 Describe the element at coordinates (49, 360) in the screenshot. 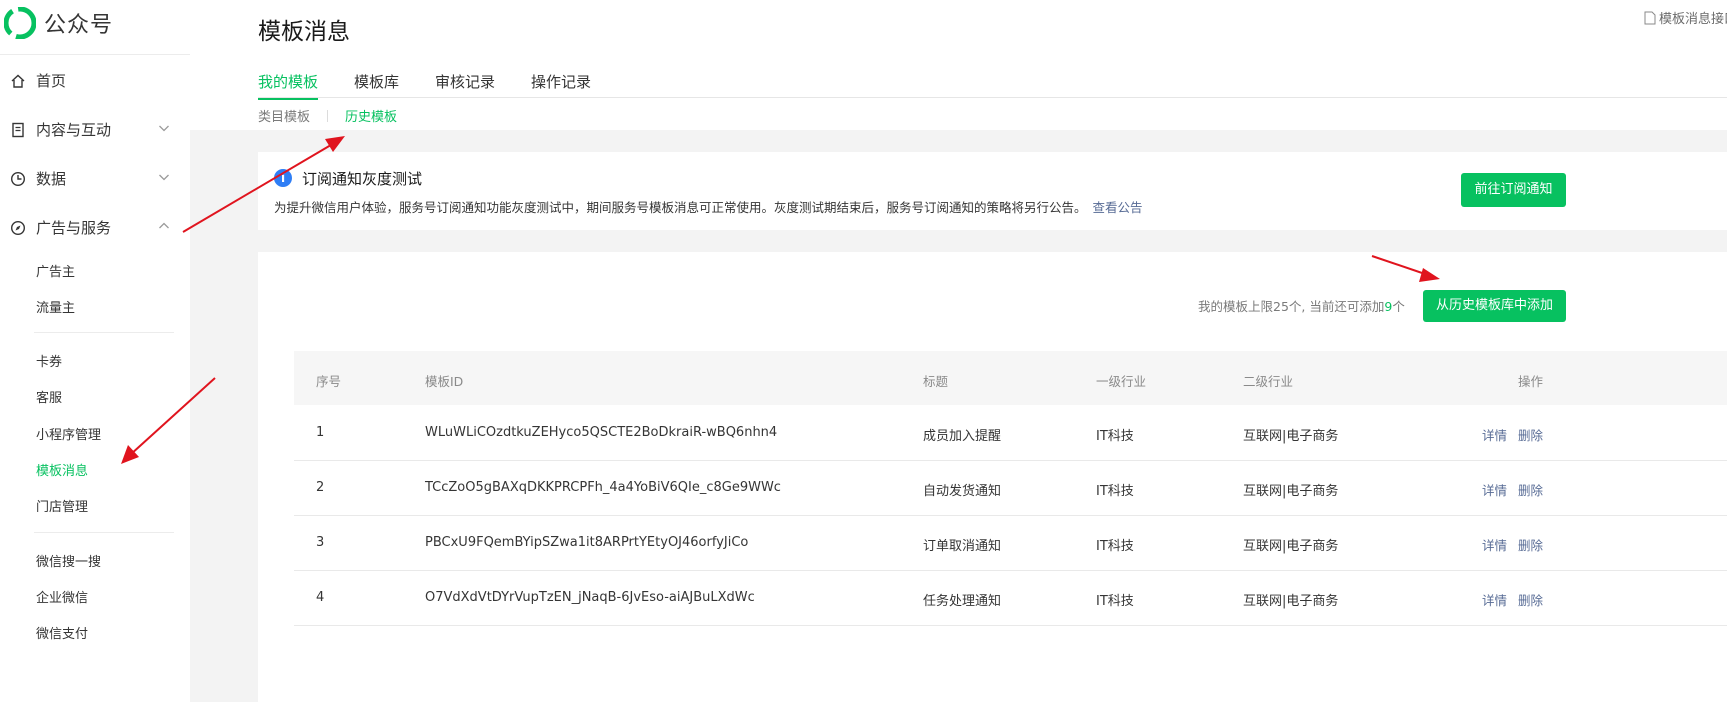

I see `sidebar-item-coupons: 卡券` at that location.